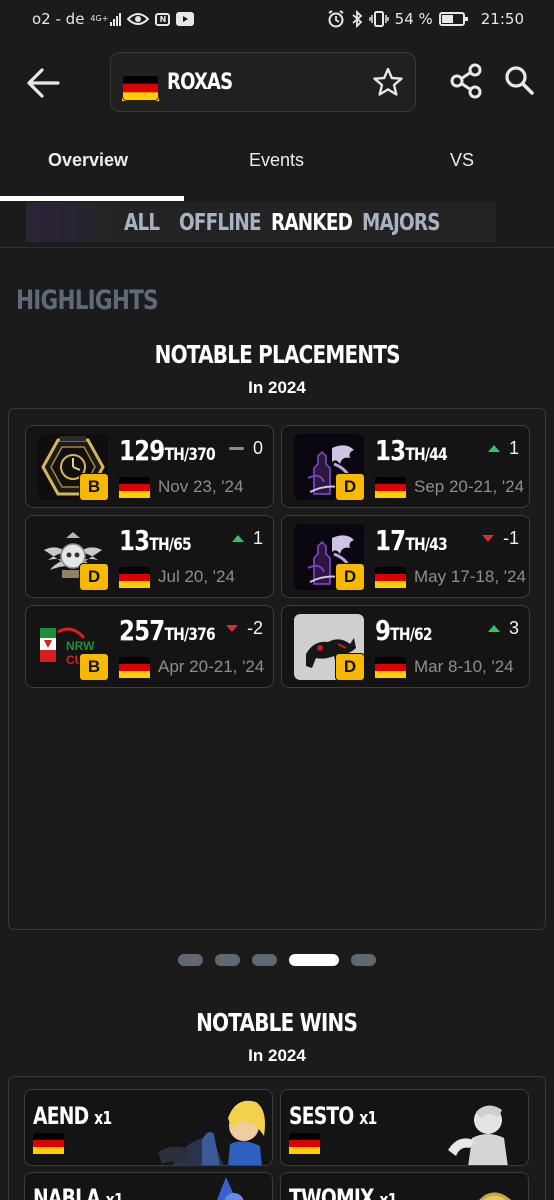 The image size is (554, 1200). What do you see at coordinates (245, 448) in the screenshot?
I see `seed-delta: 0` at bounding box center [245, 448].